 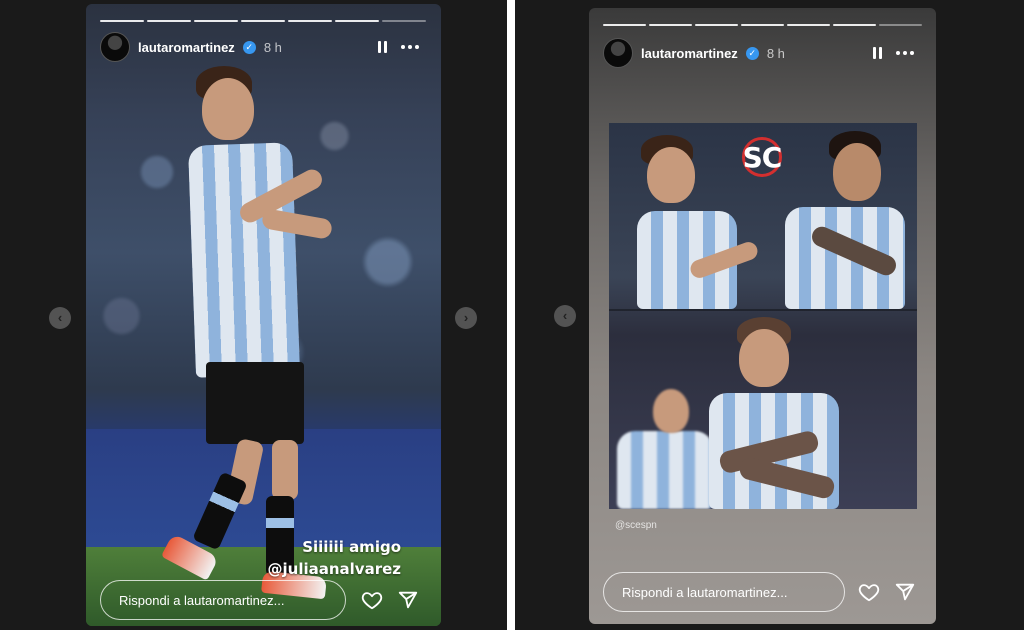 I want to click on player-photo, so click(x=763, y=410).